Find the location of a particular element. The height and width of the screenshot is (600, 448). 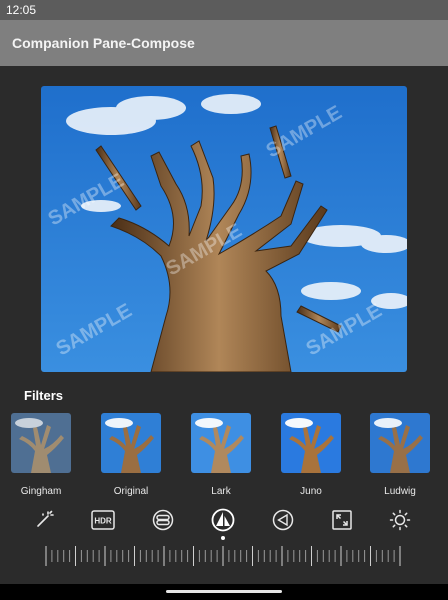

app-title: Companion Pane-Compose is located at coordinates (103, 43).